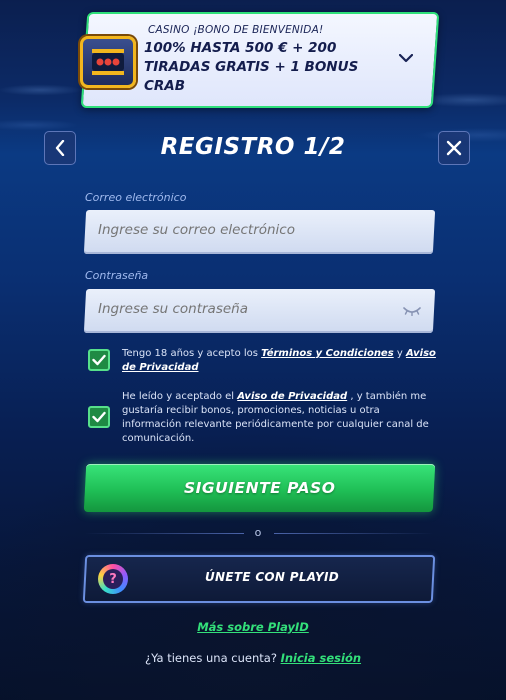 The width and height of the screenshot is (506, 700). Describe the element at coordinates (240, 48) in the screenshot. I see `bonus-offer-line: 100% HASTA 500 € + 200` at that location.